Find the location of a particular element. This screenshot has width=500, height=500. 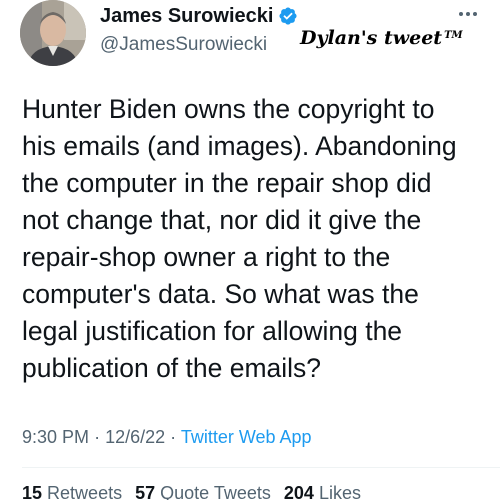

trademark-mark: TM is located at coordinates (453, 35).